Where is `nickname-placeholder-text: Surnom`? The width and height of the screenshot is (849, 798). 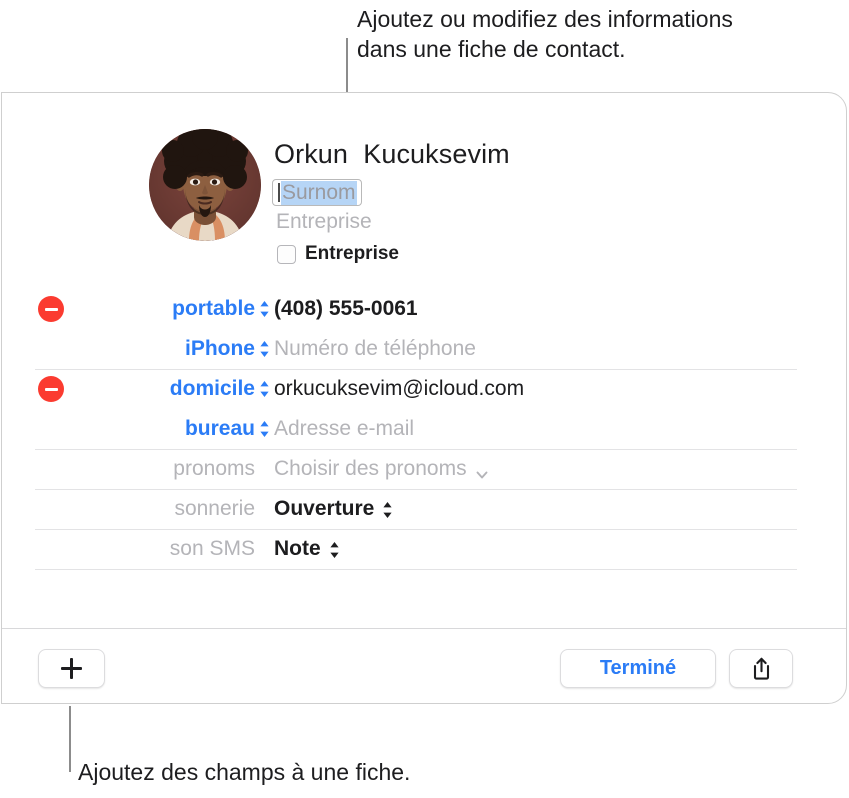 nickname-placeholder-text: Surnom is located at coordinates (319, 192).